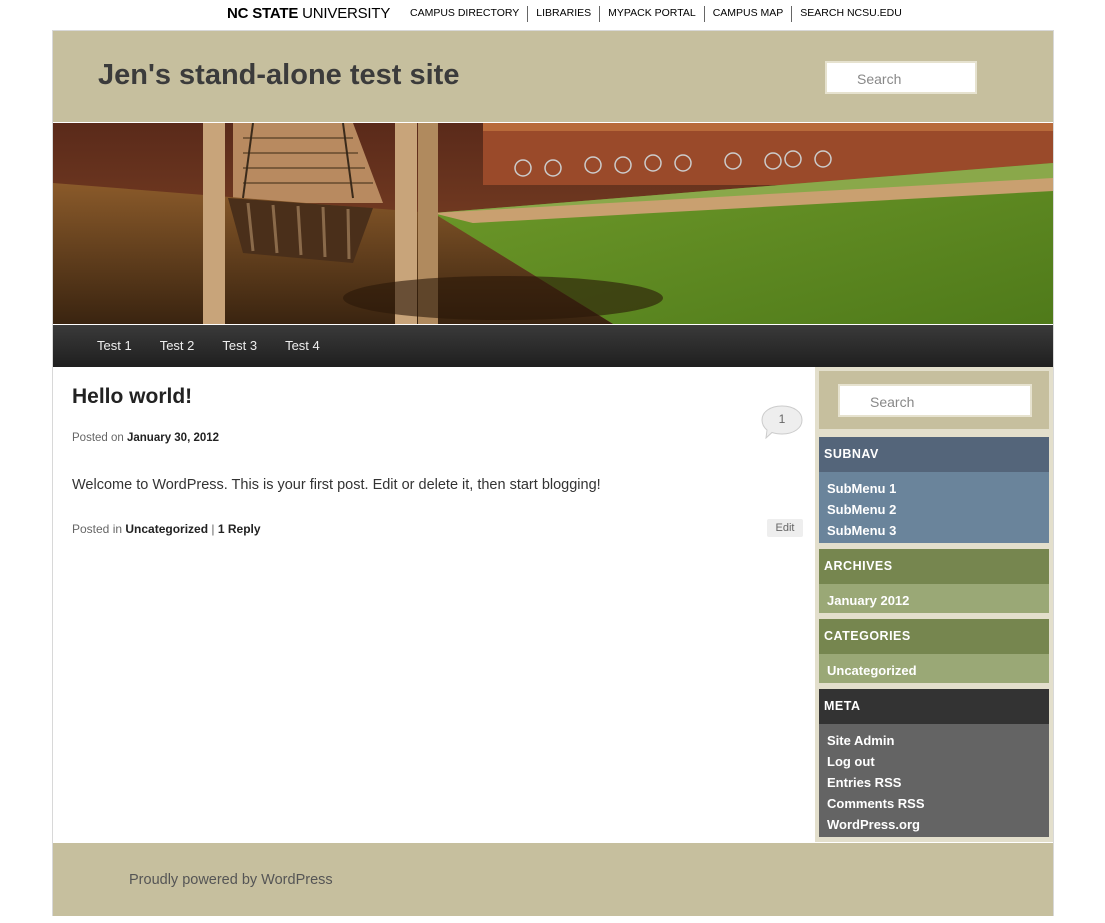 The image size is (1105, 923). Describe the element at coordinates (934, 824) in the screenshot. I see `meta-wordpress-org: WordPress.org` at that location.